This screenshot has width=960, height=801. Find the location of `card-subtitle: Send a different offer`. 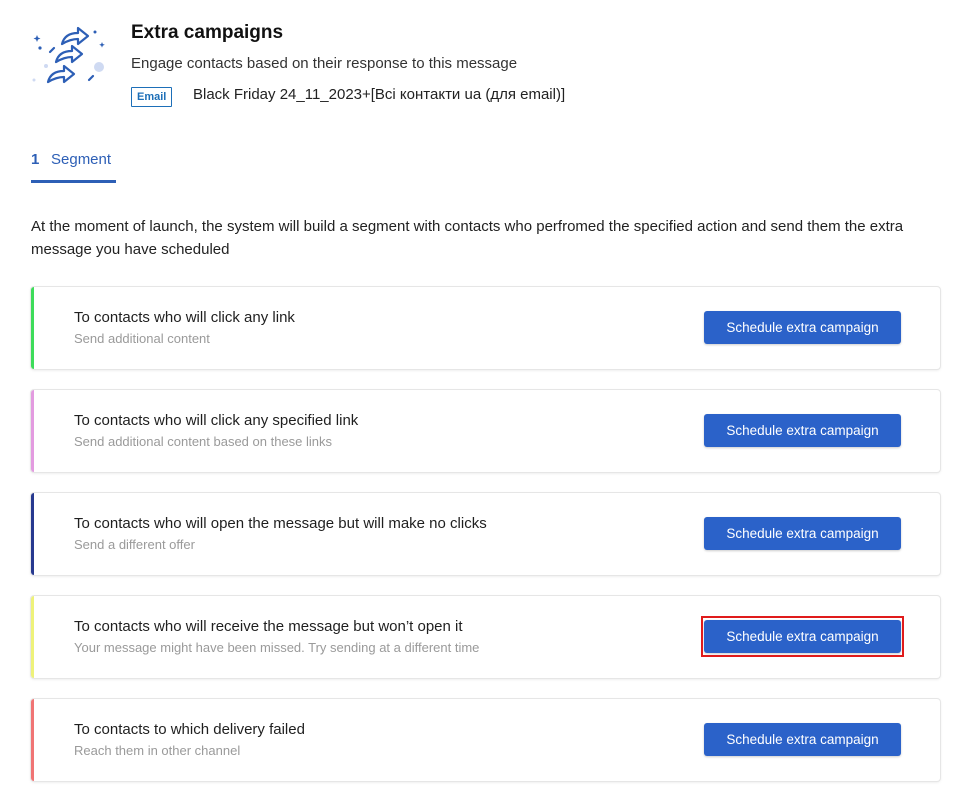

card-subtitle: Send a different offer is located at coordinates (134, 544).